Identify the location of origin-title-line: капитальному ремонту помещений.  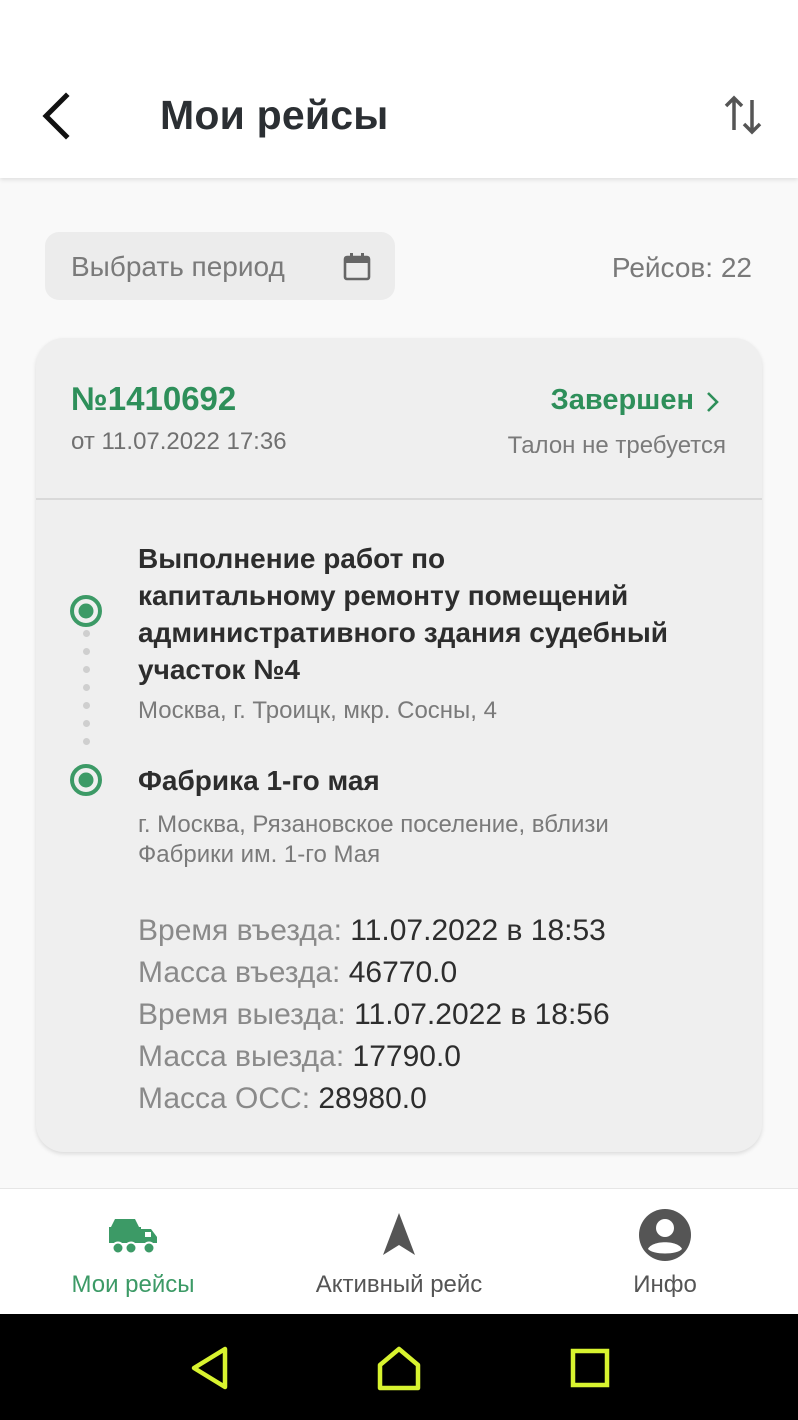
(383, 595).